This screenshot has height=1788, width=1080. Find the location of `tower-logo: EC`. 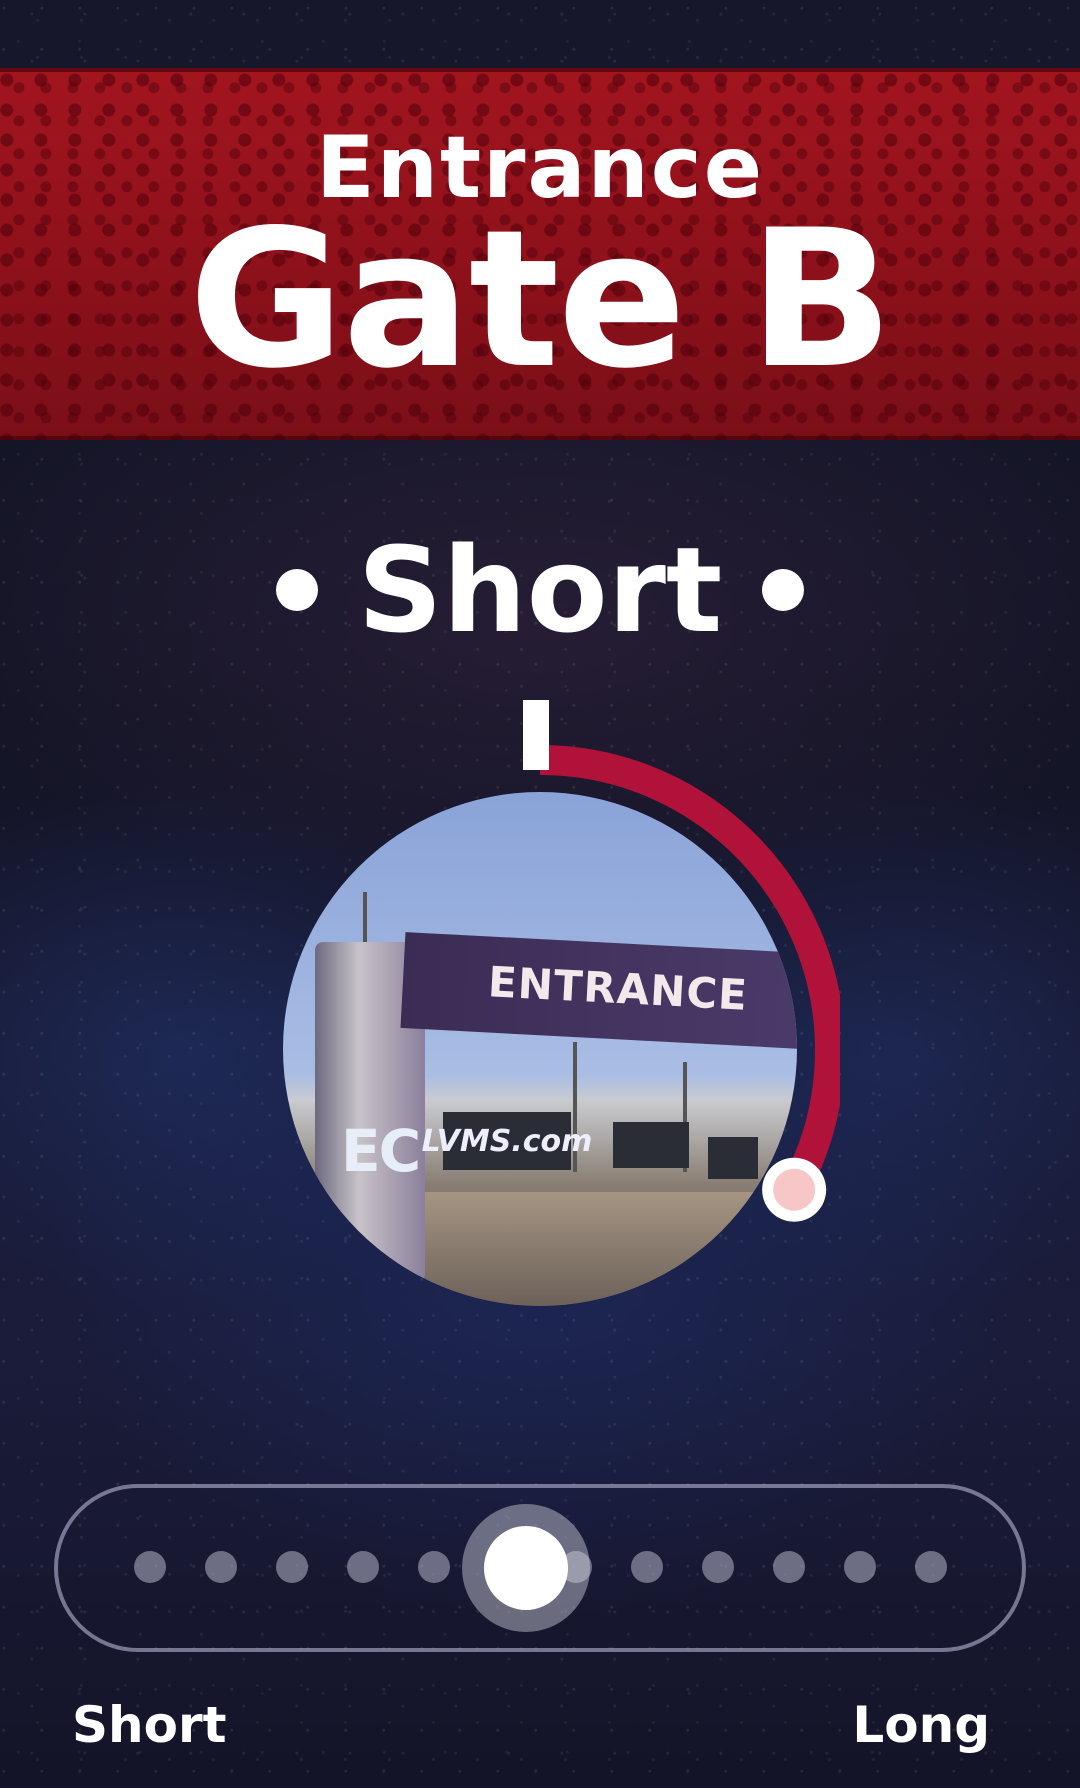

tower-logo: EC is located at coordinates (381, 1151).